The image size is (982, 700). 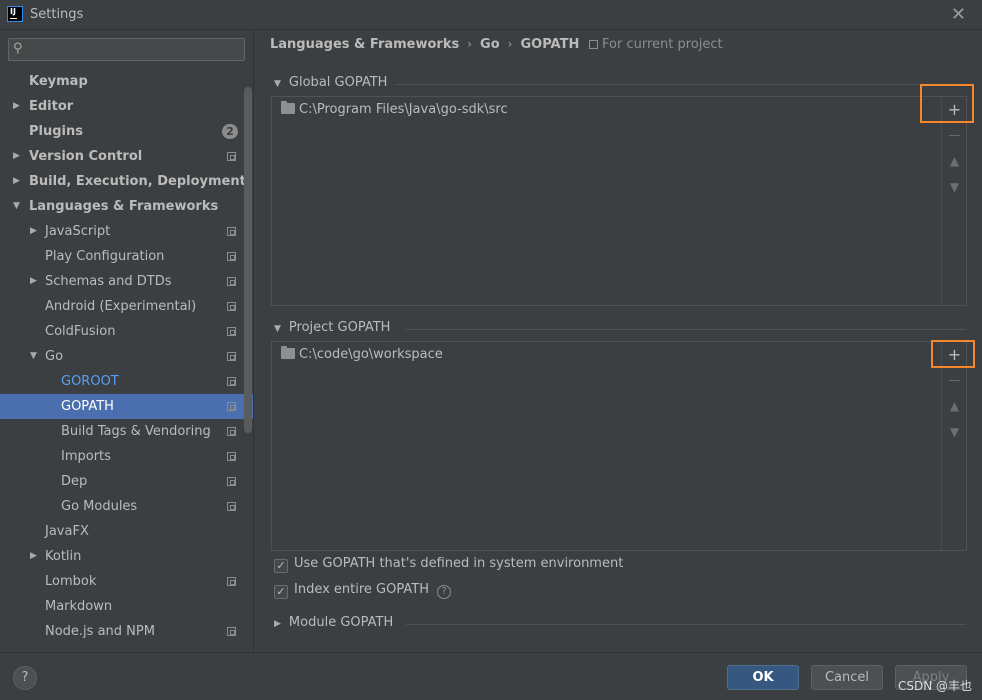 I want to click on sidebar-item-label: Imports, so click(x=86, y=456).